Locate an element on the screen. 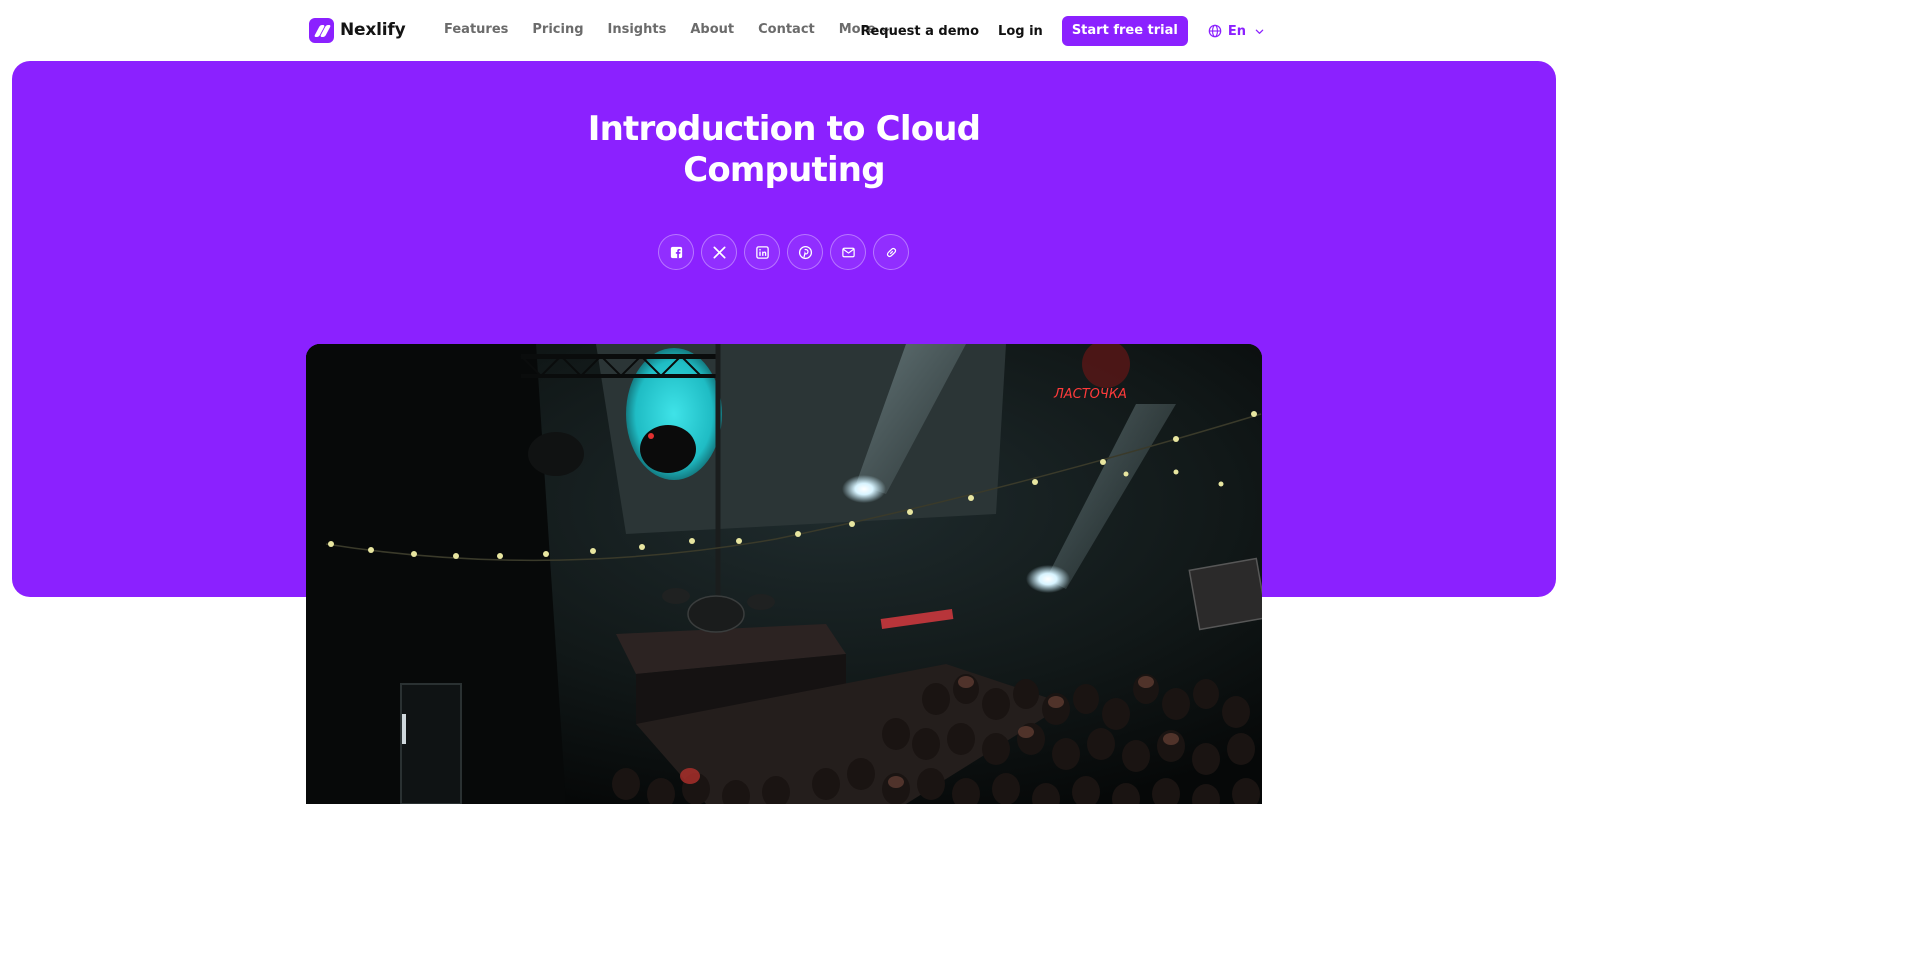 Image resolution: width=1920 pixels, height=970 pixels. request-demo-link: Request a demo is located at coordinates (919, 31).